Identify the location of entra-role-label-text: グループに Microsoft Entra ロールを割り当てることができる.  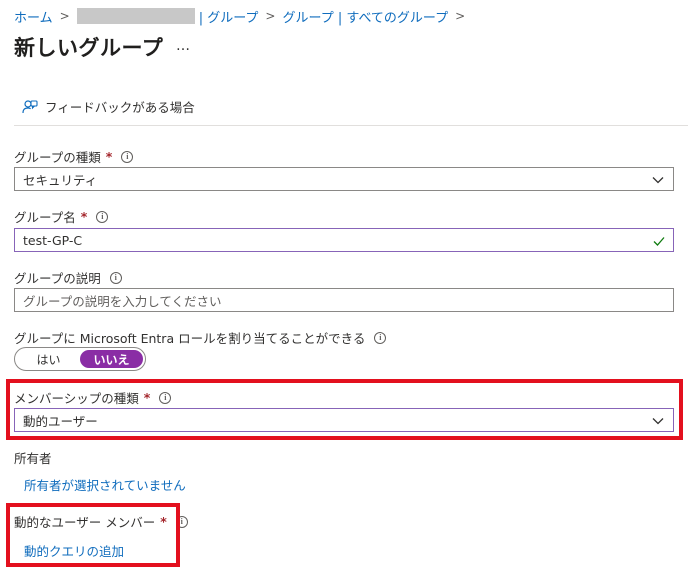
(190, 338).